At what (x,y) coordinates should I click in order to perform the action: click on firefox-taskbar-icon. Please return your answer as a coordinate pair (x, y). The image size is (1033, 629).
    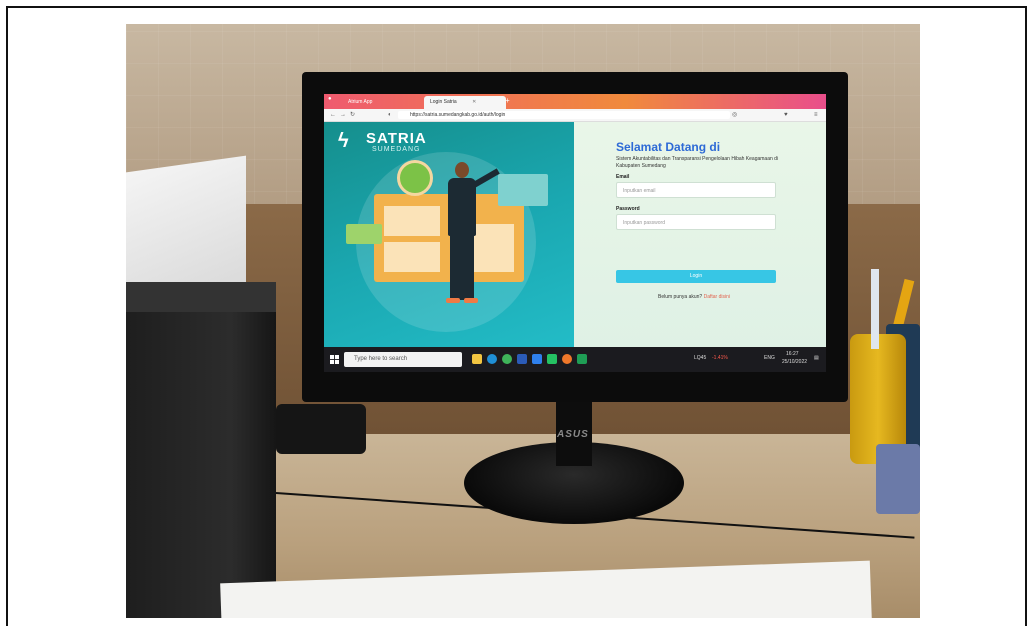
    Looking at the image, I should click on (567, 359).